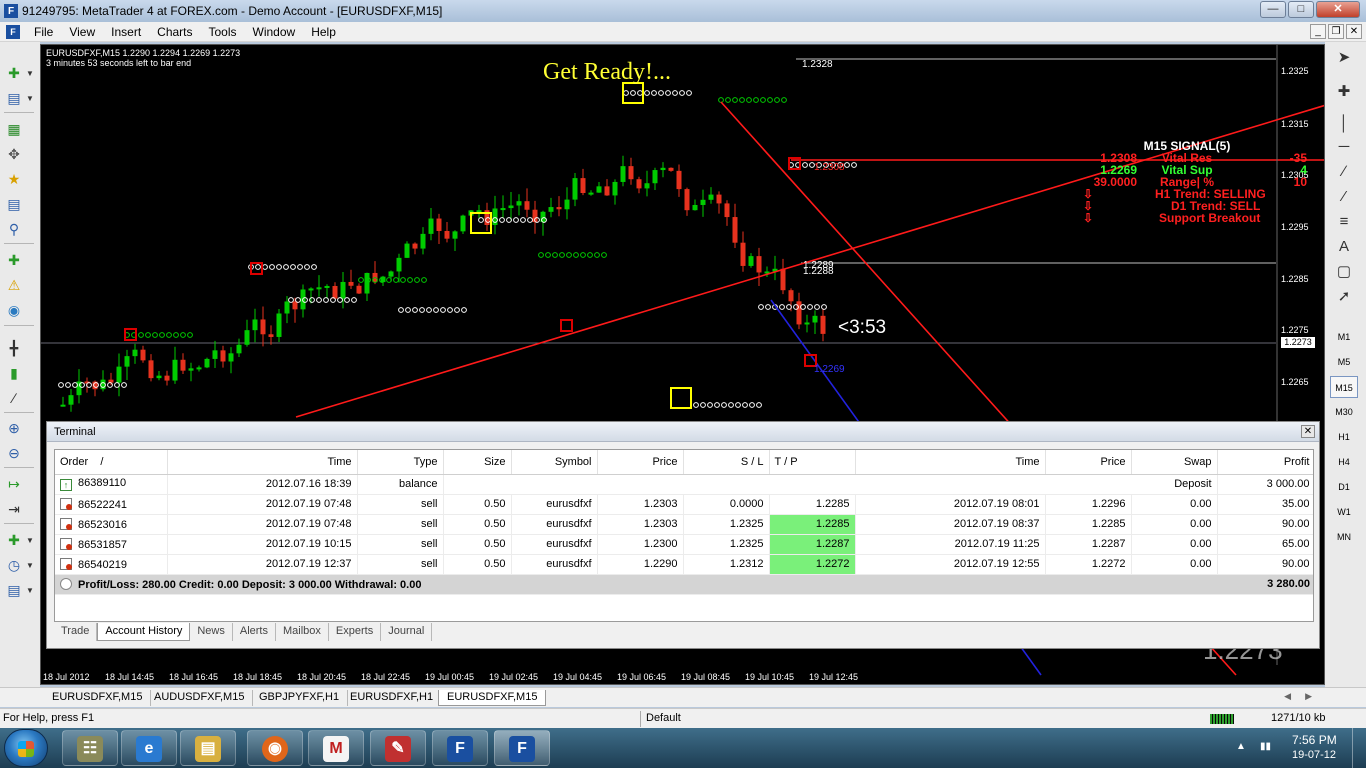 Image resolution: width=1366 pixels, height=768 pixels. What do you see at coordinates (200, 698) in the screenshot?
I see `chart-tab-audusdfxf-m15: AUDUSDFXF,M15` at bounding box center [200, 698].